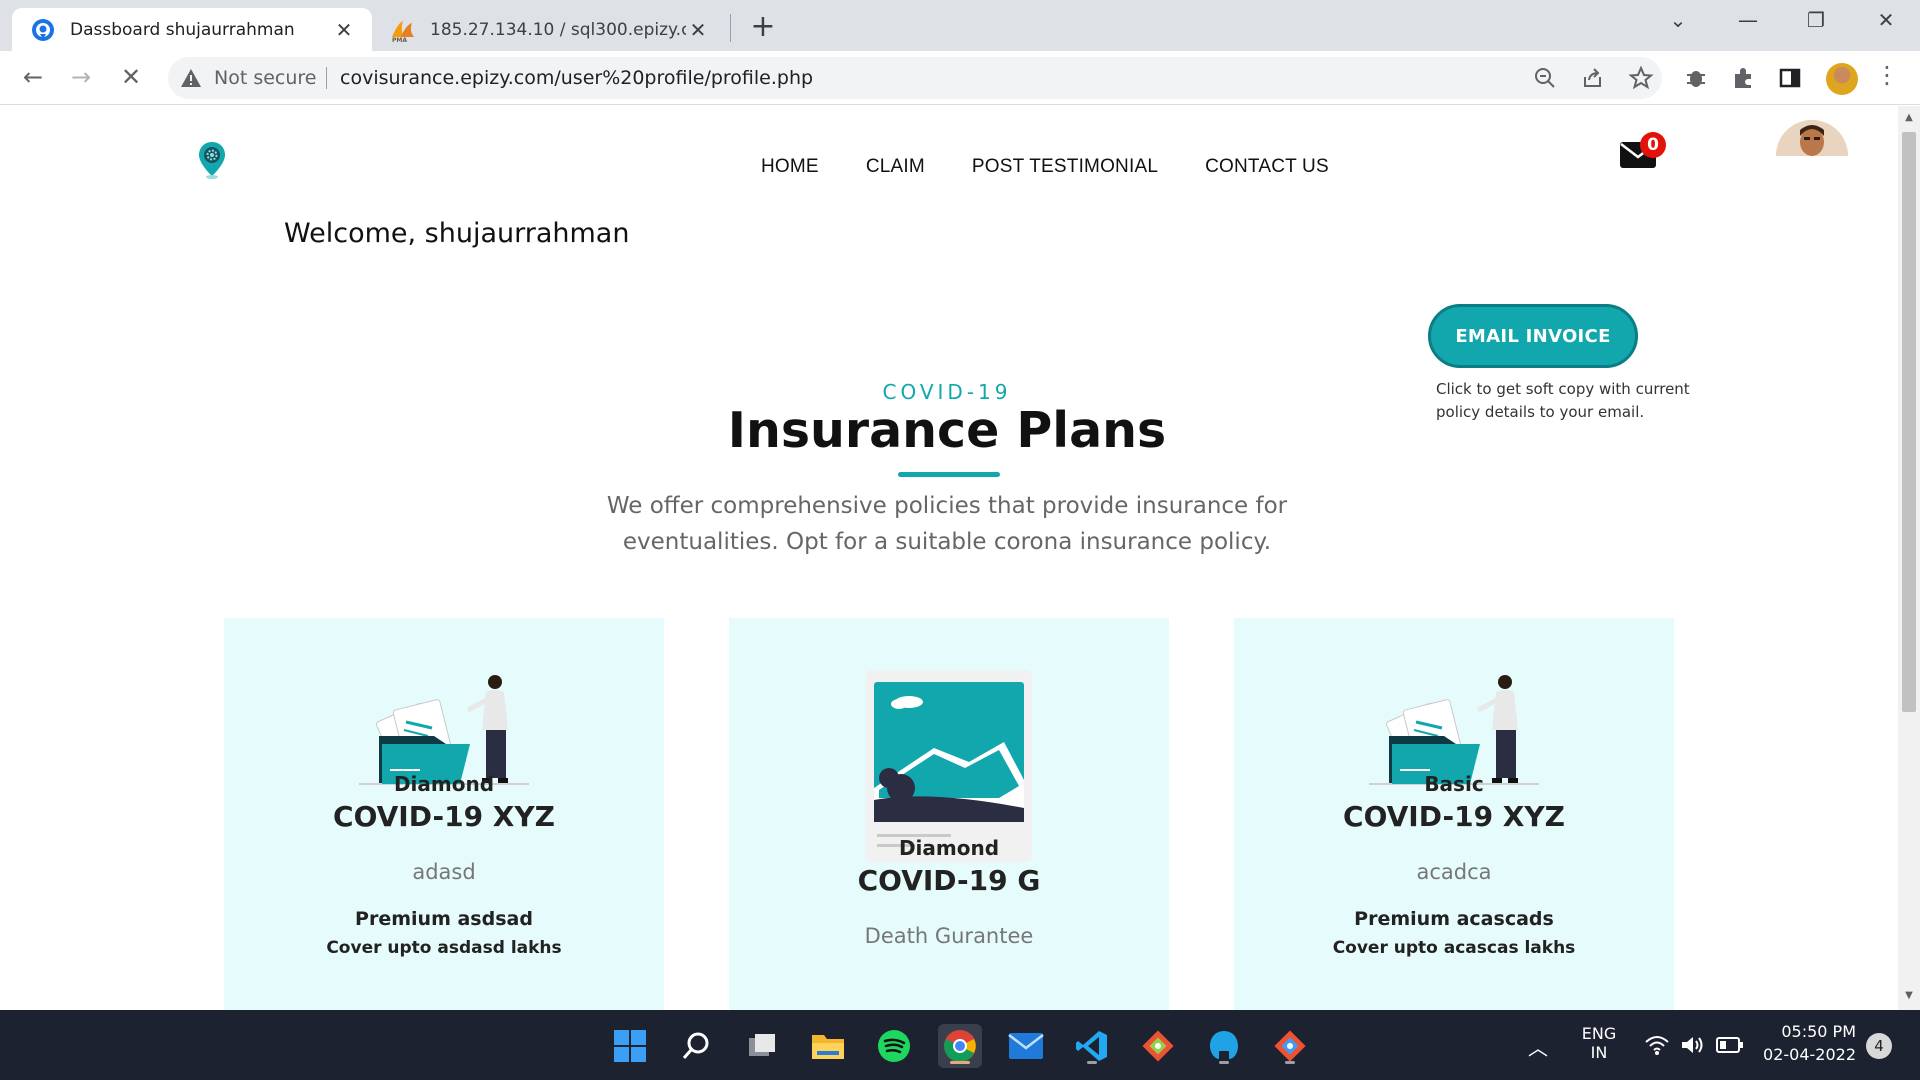 The height and width of the screenshot is (1080, 1920). What do you see at coordinates (947, 430) in the screenshot?
I see `section-title: Insurance Plans` at bounding box center [947, 430].